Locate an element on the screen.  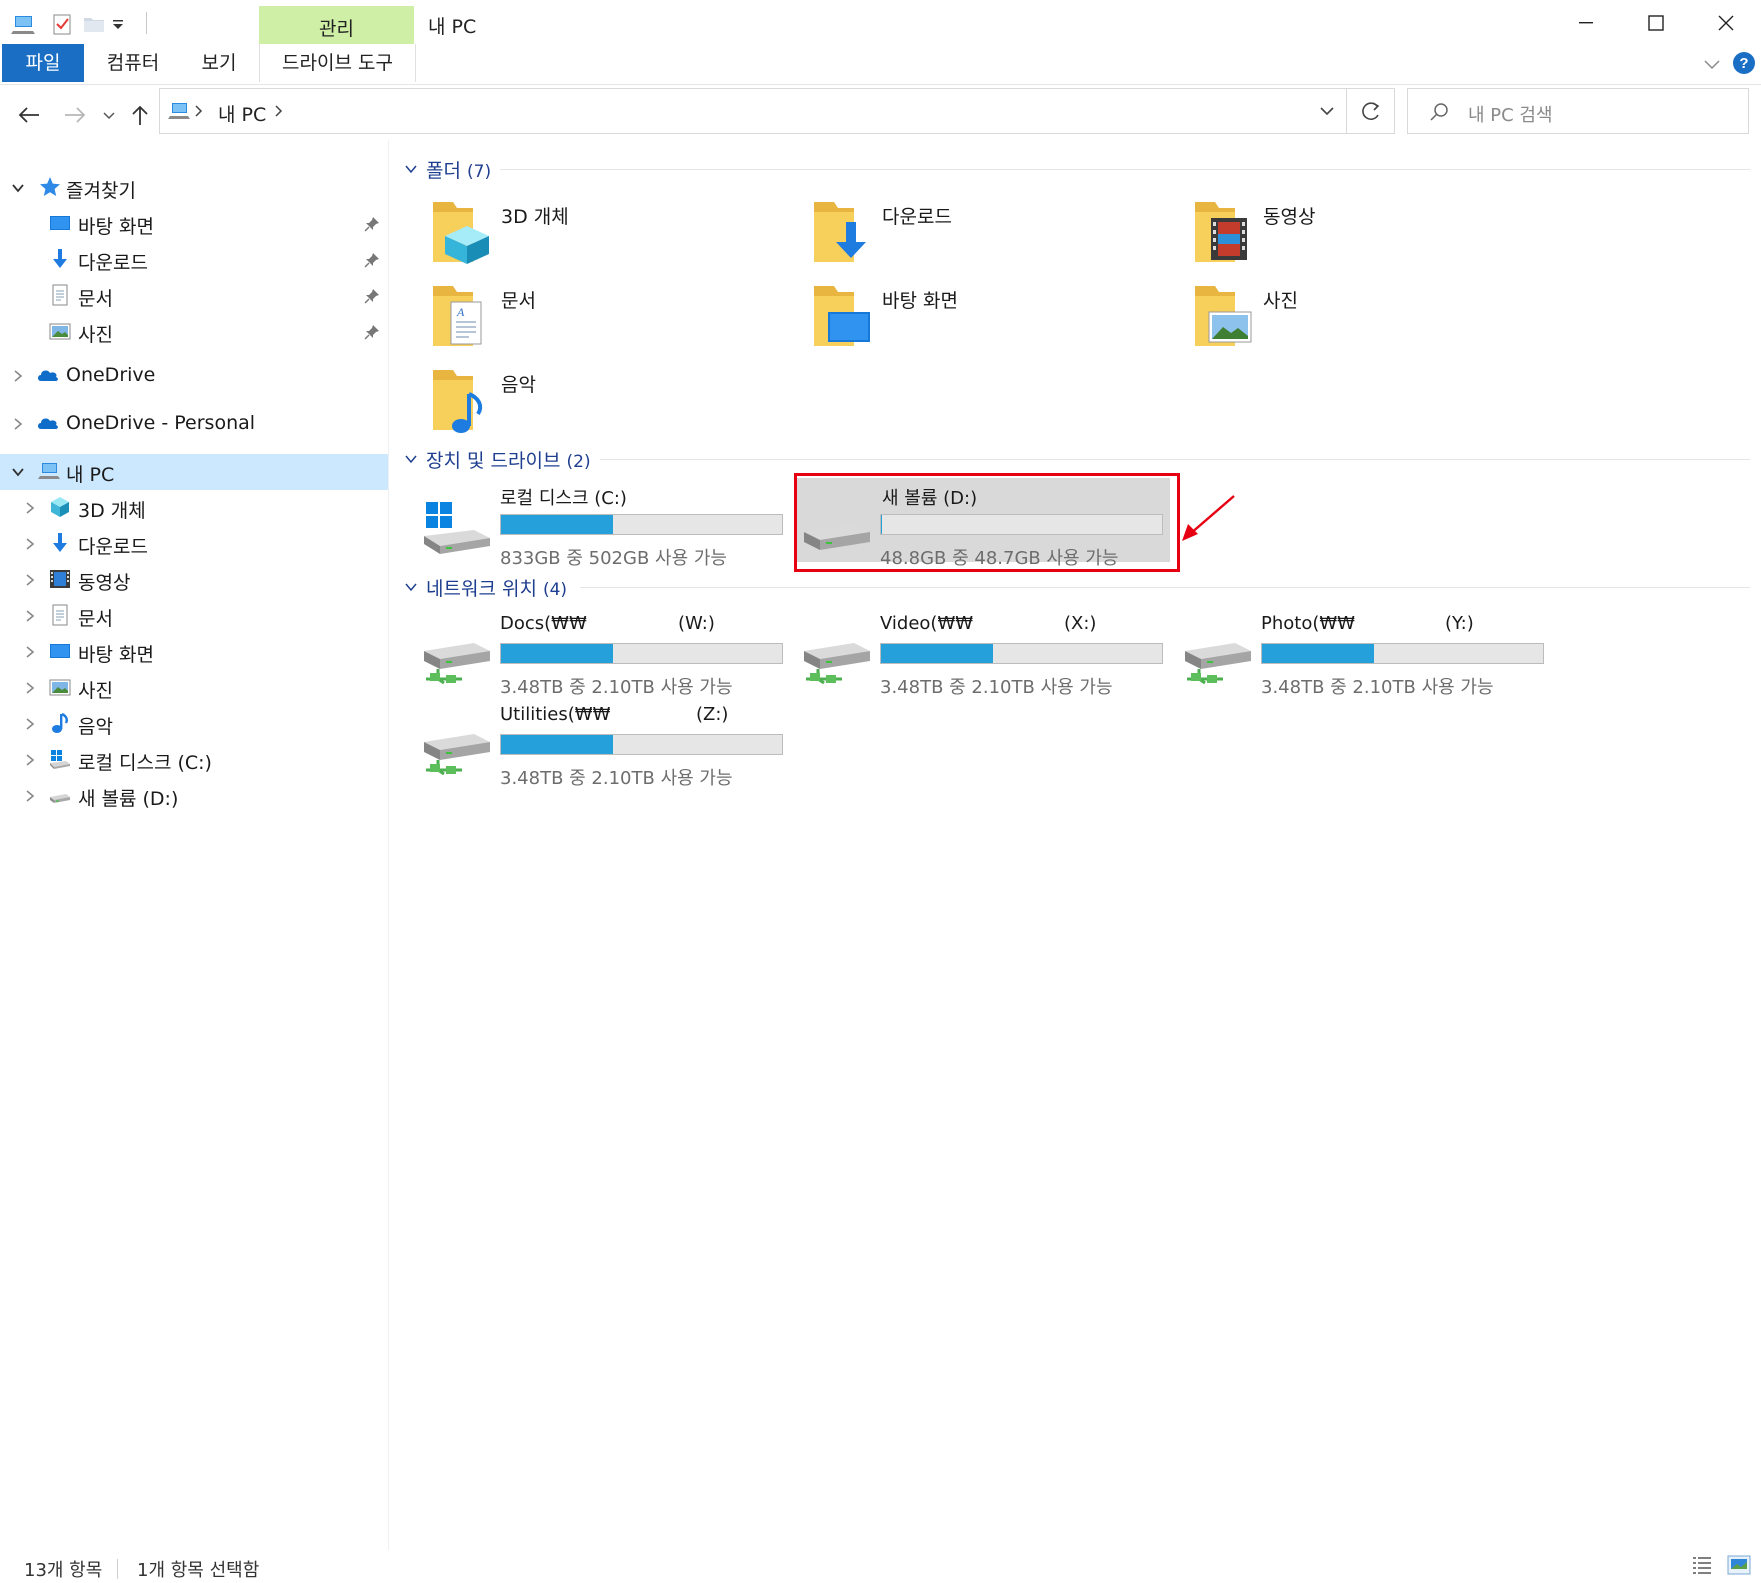
recent-locations-chevron-icon is located at coordinates (109, 115).